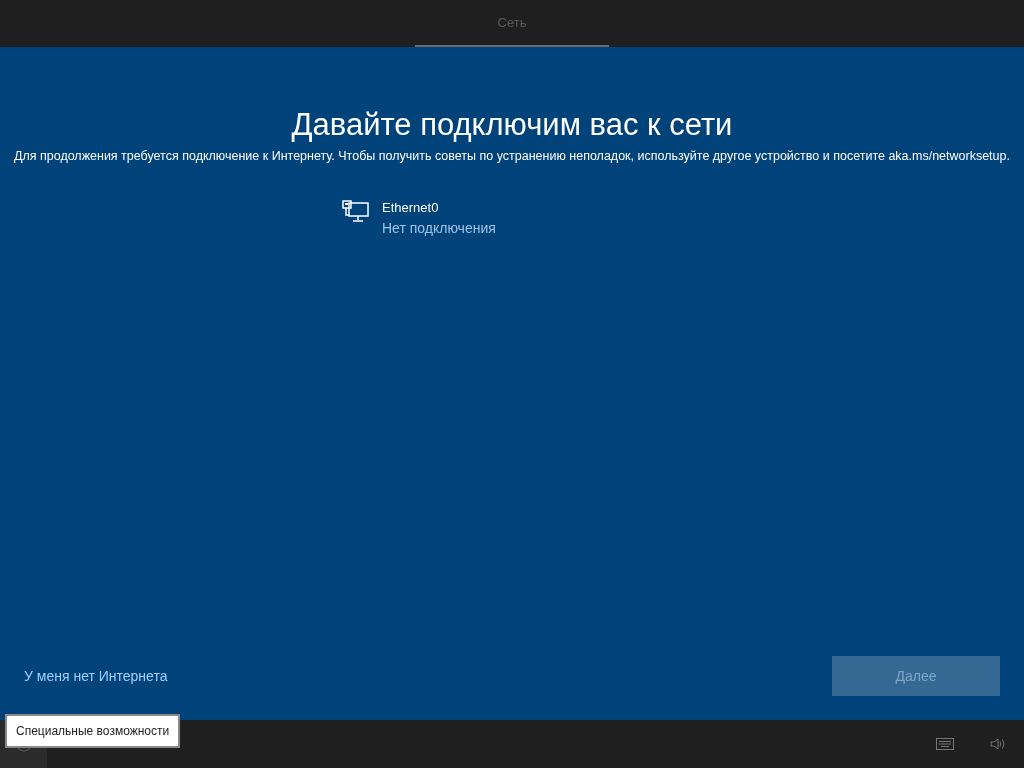 The height and width of the screenshot is (768, 1024). Describe the element at coordinates (411, 208) in the screenshot. I see `network-name: Ethernet0` at that location.